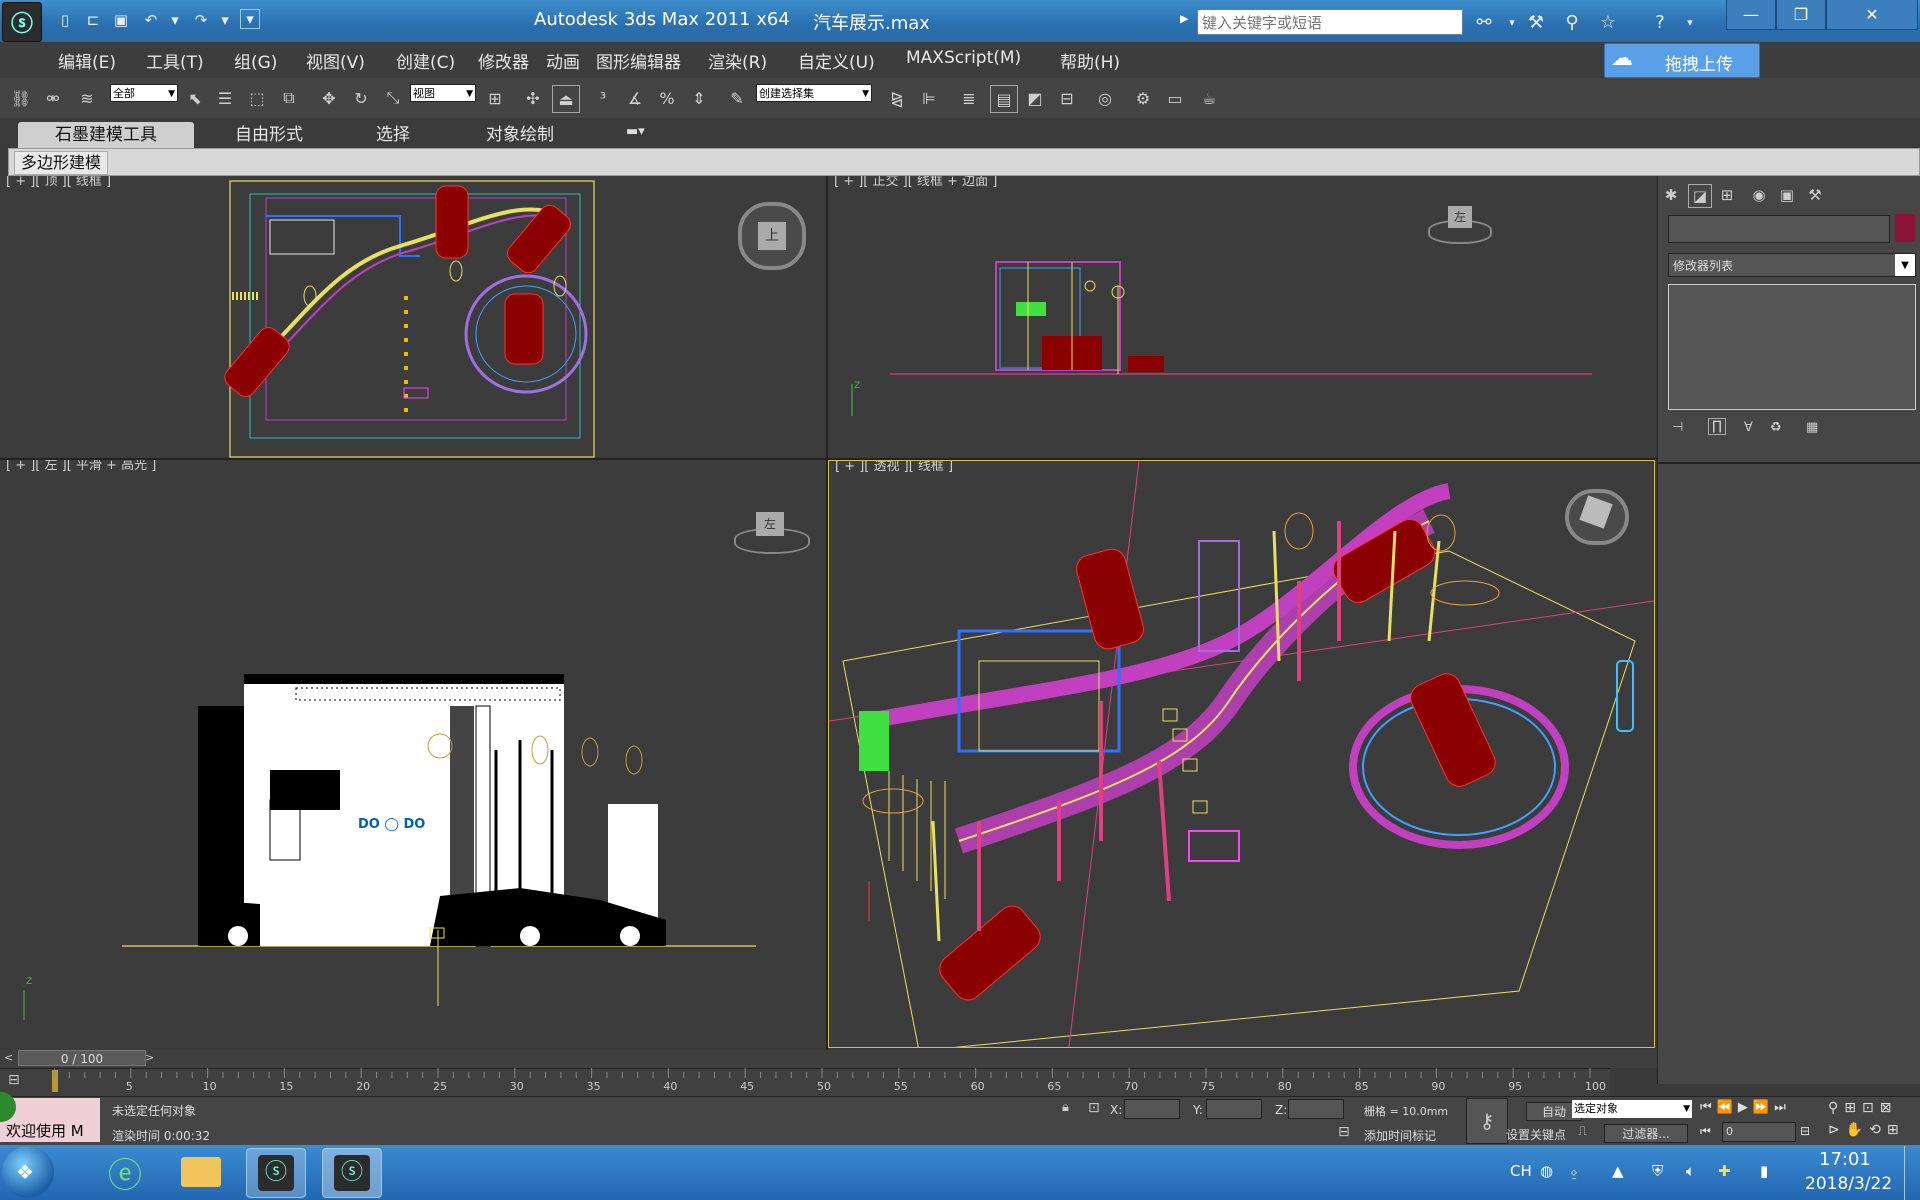 The image size is (1920, 1200). Describe the element at coordinates (225, 98) in the screenshot. I see `select-by-name-icon: ☰` at that location.